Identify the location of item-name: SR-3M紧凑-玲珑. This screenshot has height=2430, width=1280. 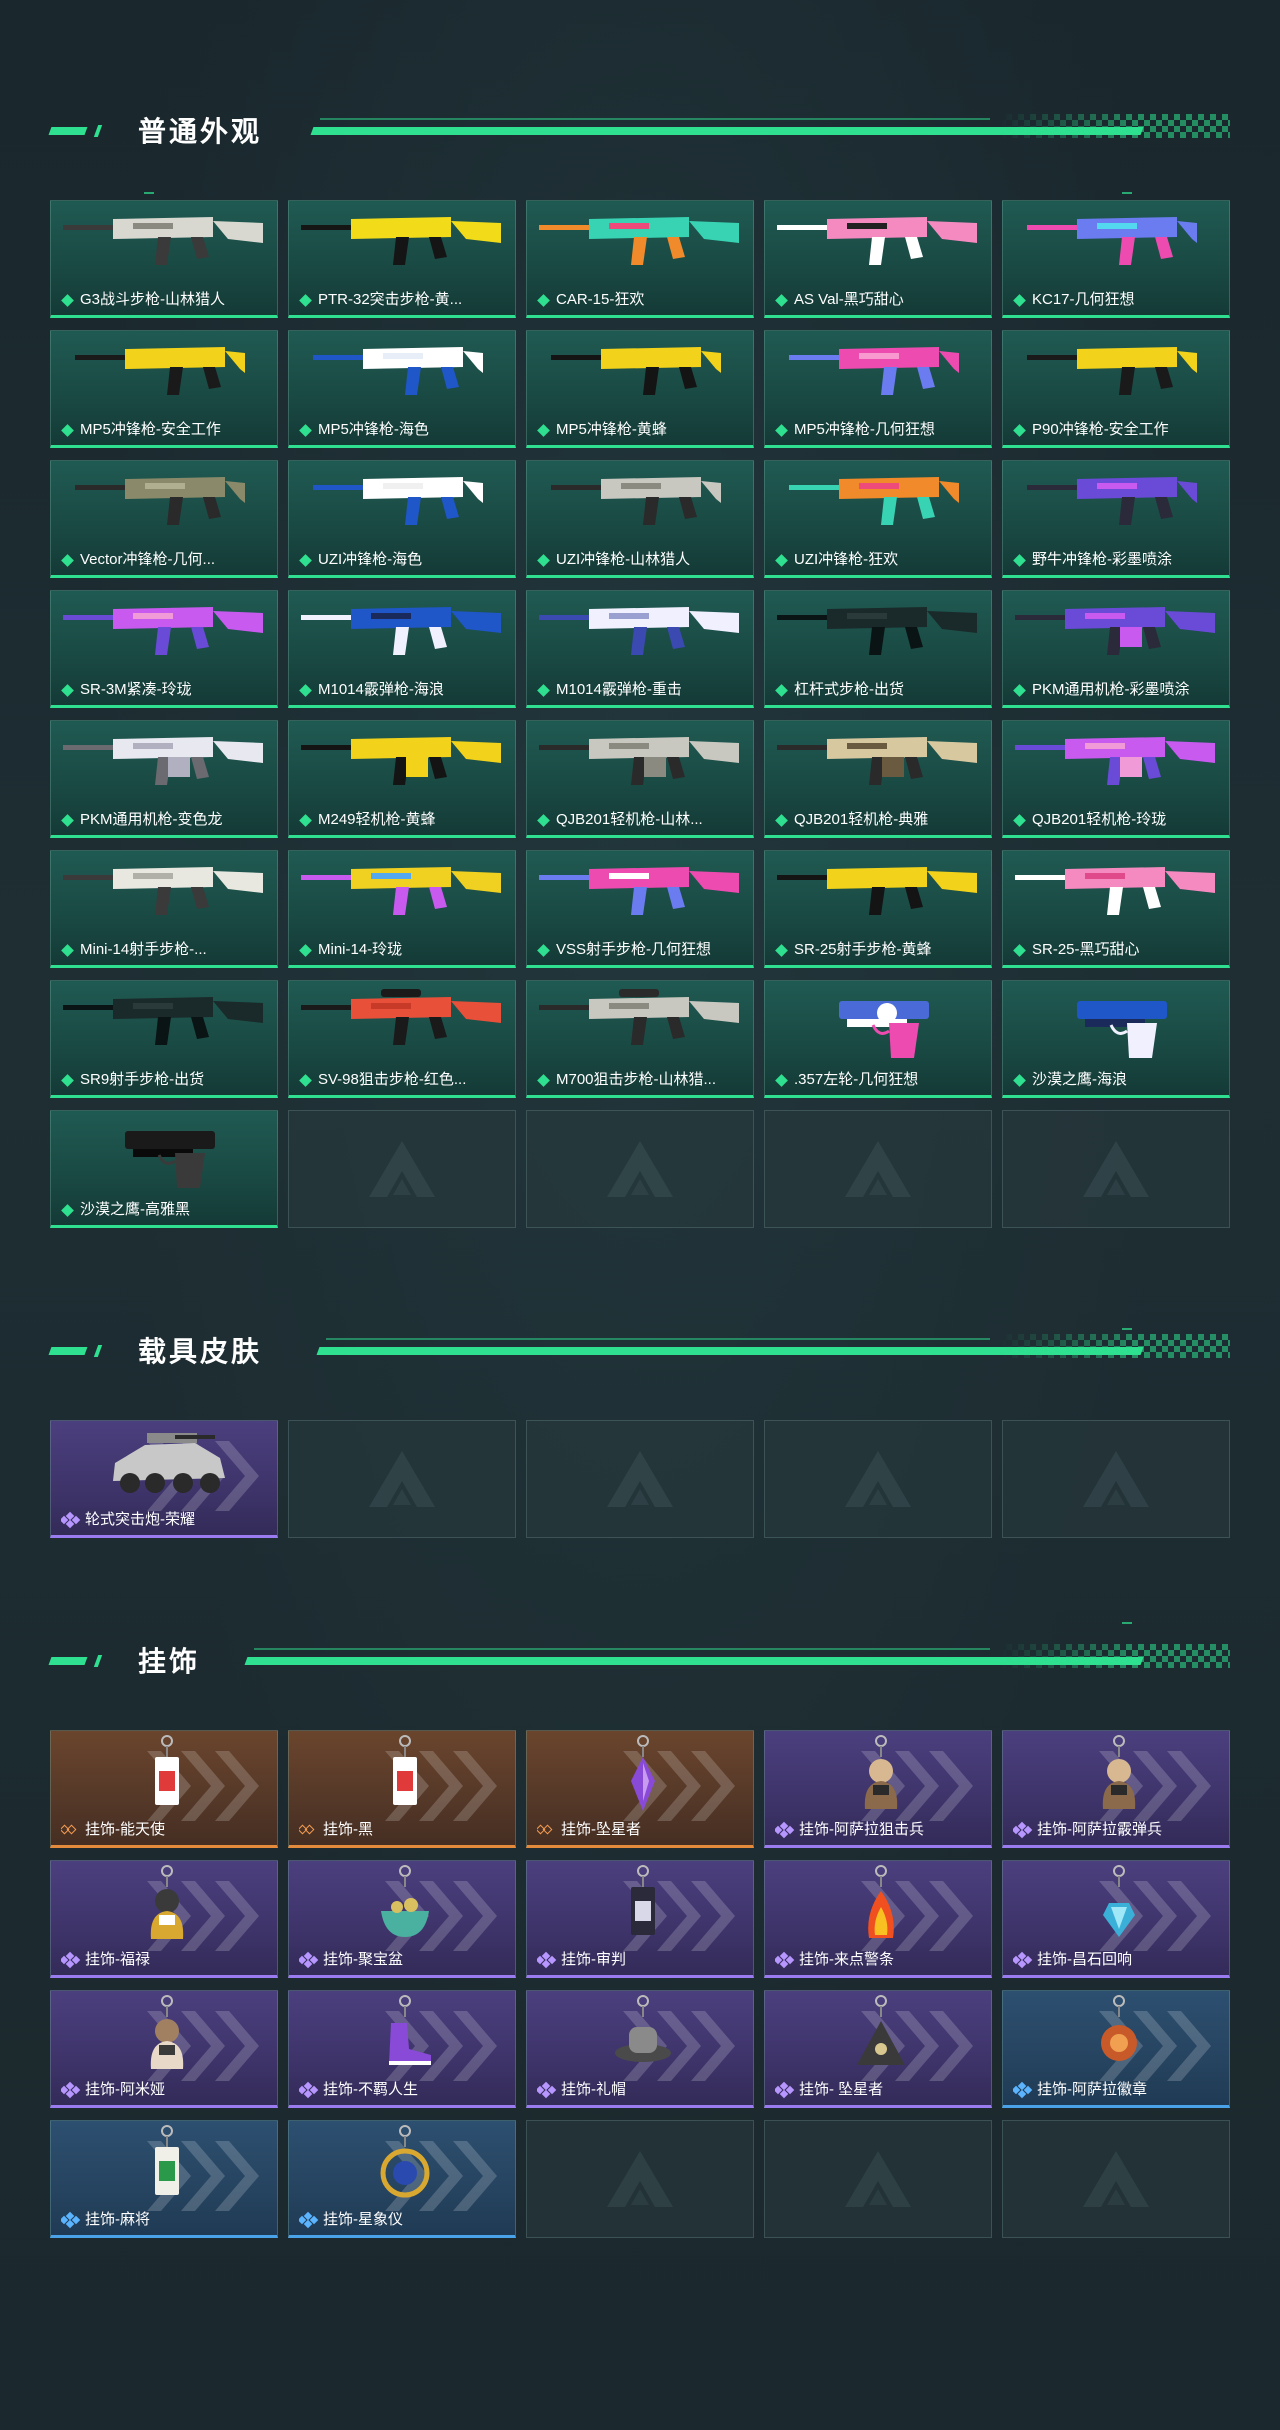
(136, 689).